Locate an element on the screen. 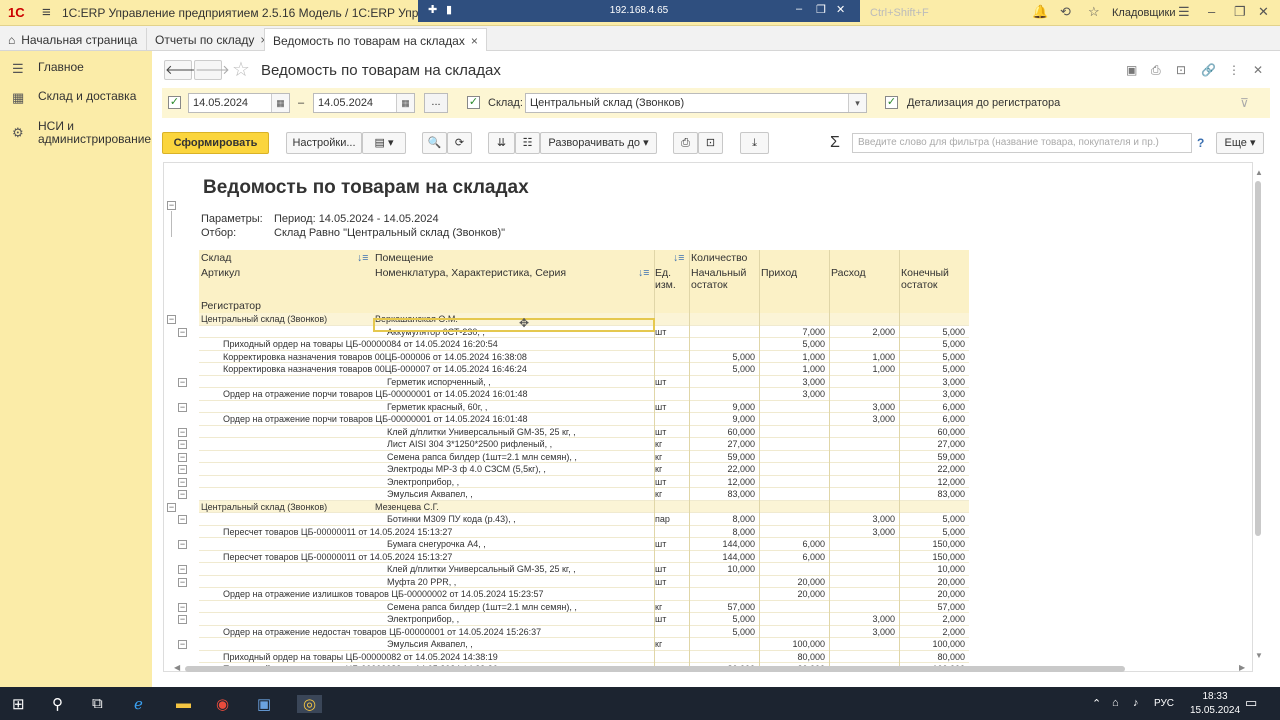 Image resolution: width=1280 pixels, height=720 pixels. date-from-field: 14.05.2024 ▦ is located at coordinates (239, 103).